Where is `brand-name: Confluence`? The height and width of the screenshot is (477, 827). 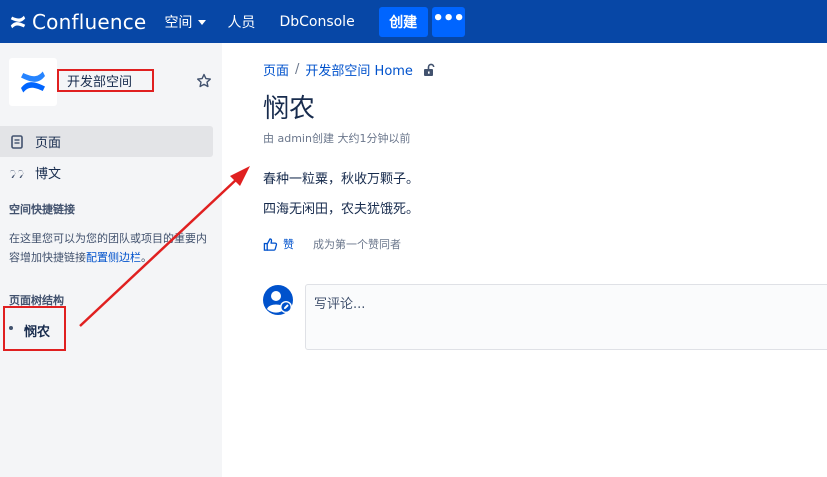 brand-name: Confluence is located at coordinates (89, 21).